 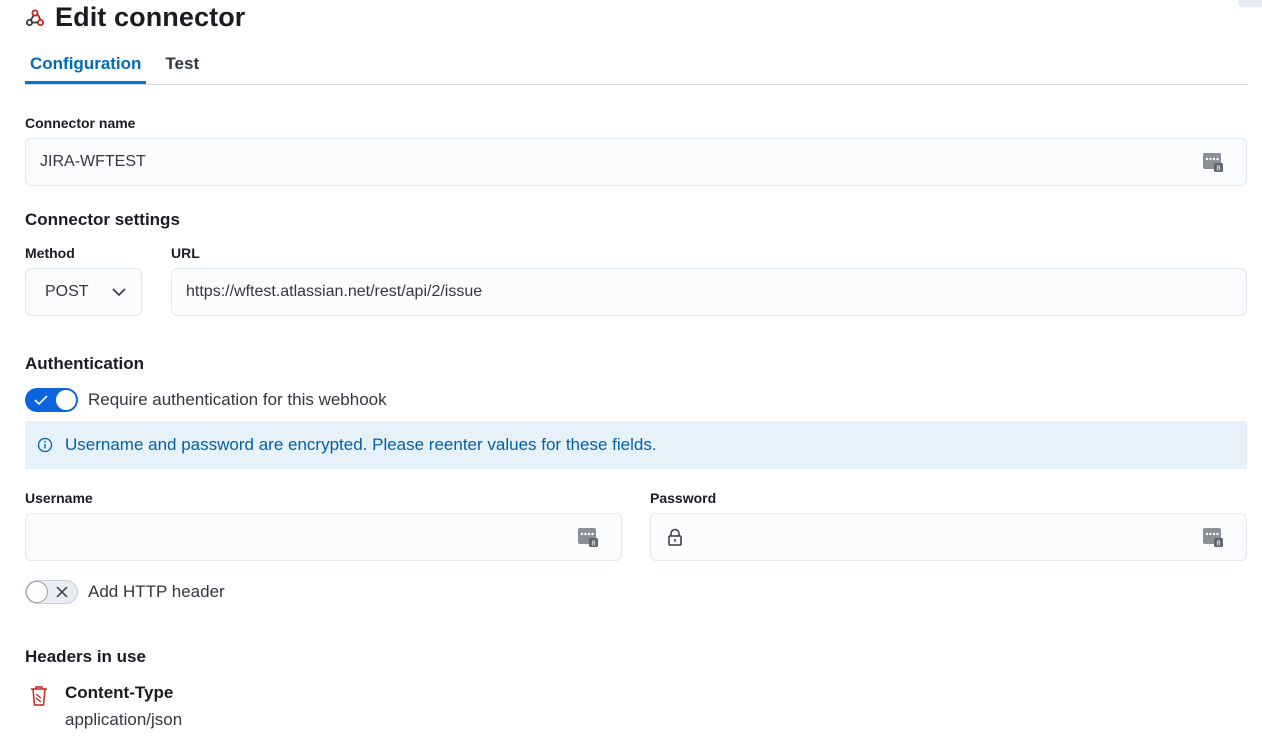 What do you see at coordinates (50, 253) in the screenshot?
I see `method-label: Method` at bounding box center [50, 253].